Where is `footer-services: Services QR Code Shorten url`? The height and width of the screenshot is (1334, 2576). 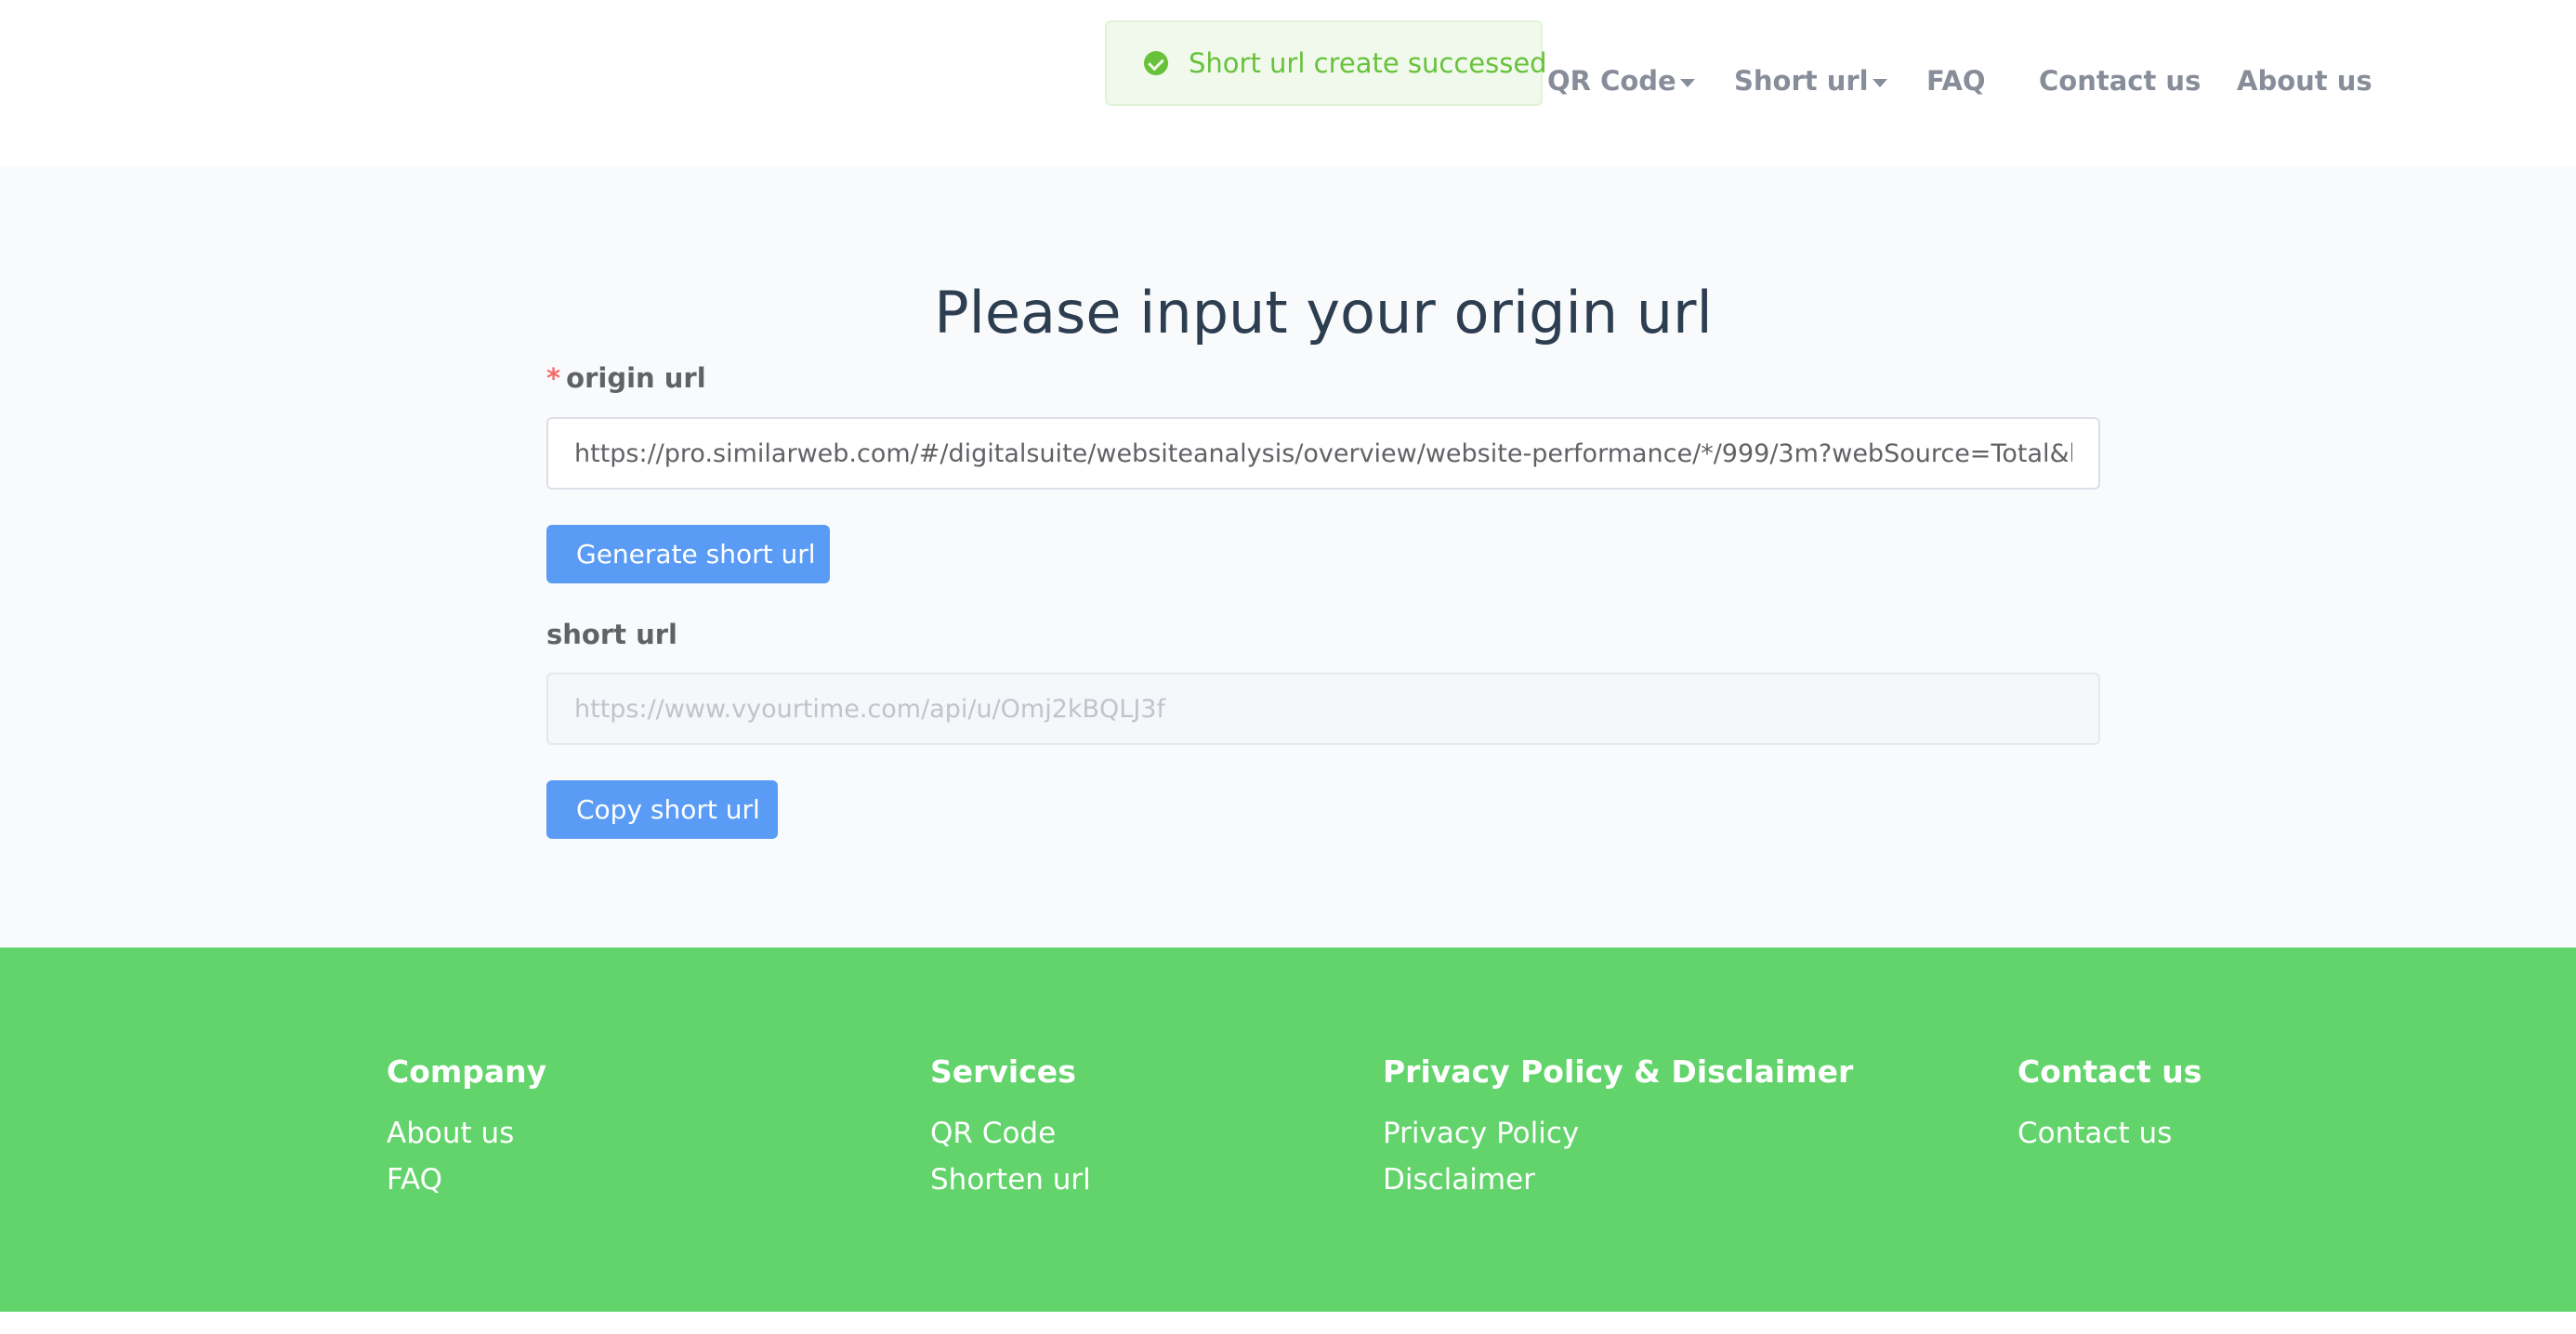
footer-services: Services QR Code Shorten url is located at coordinates (1010, 1128).